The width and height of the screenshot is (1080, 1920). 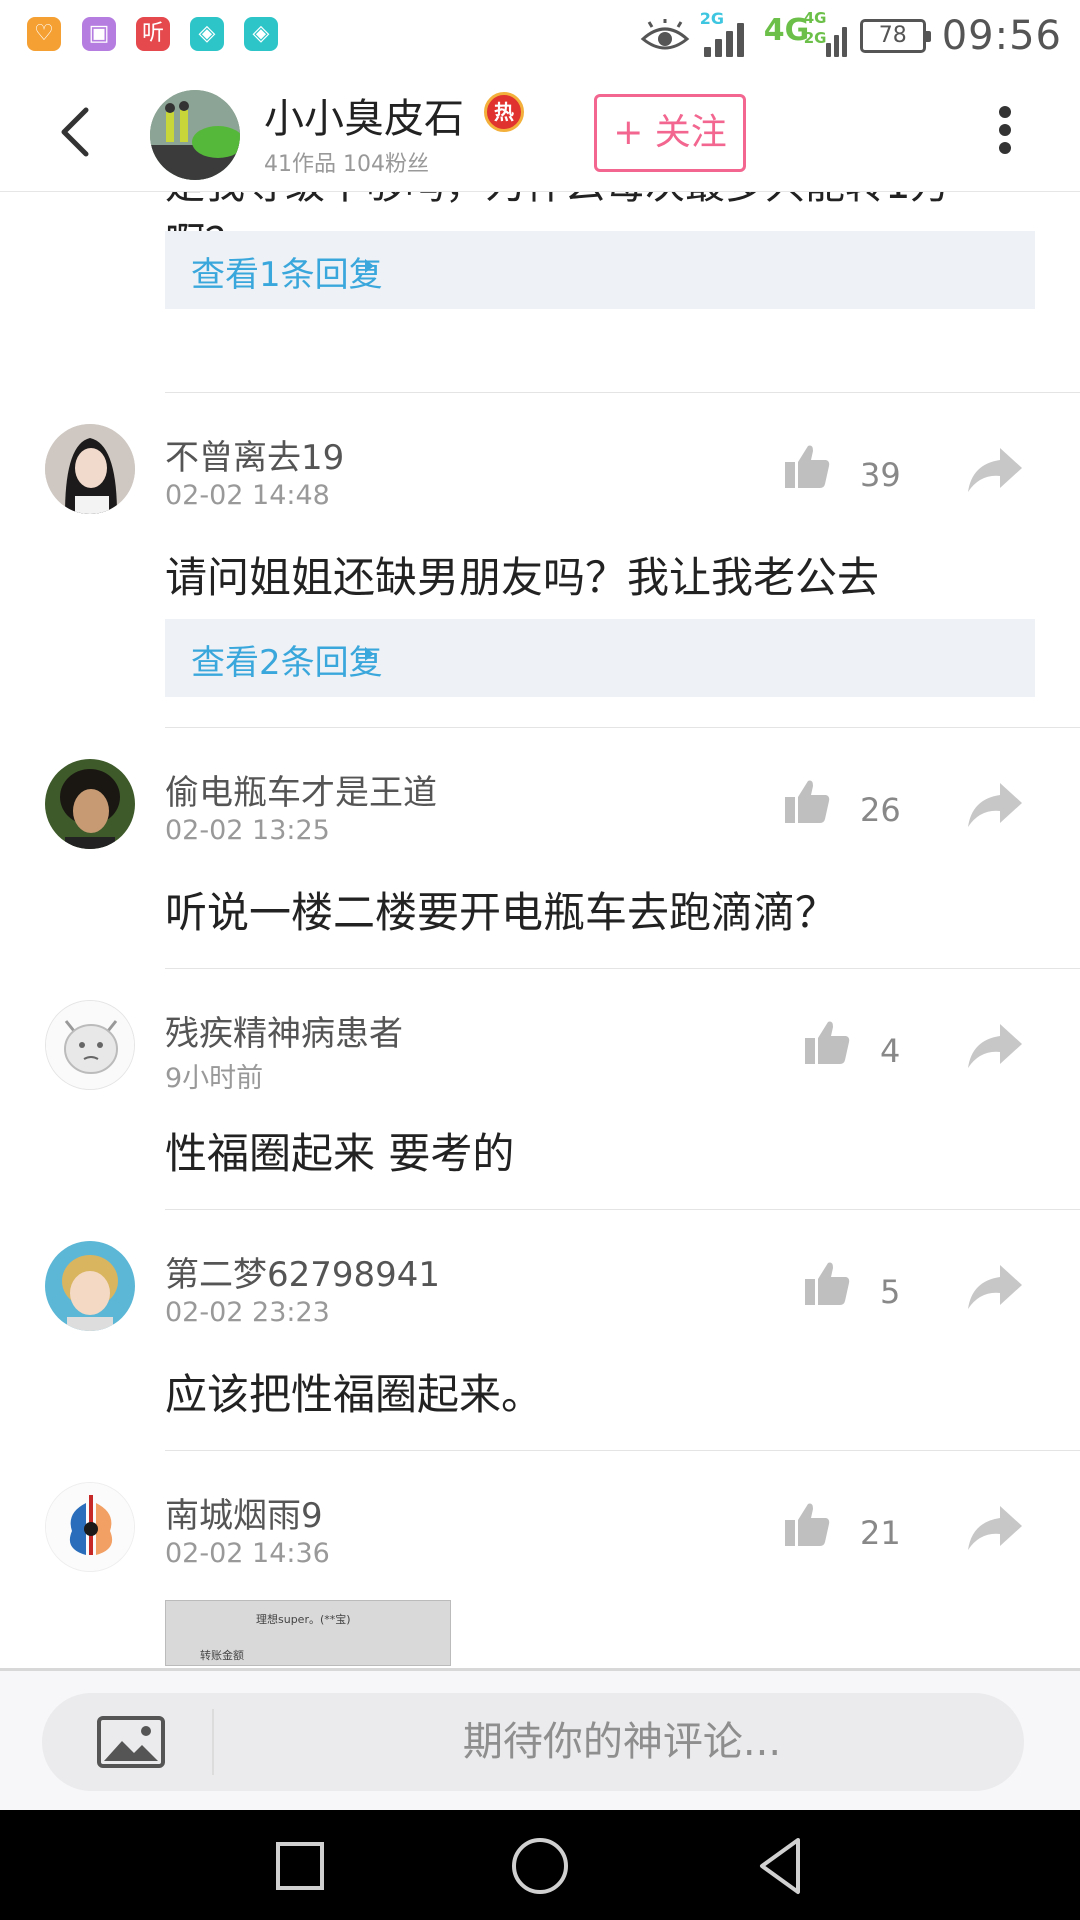 I want to click on child-portrait-icon, so click(x=90, y=1286).